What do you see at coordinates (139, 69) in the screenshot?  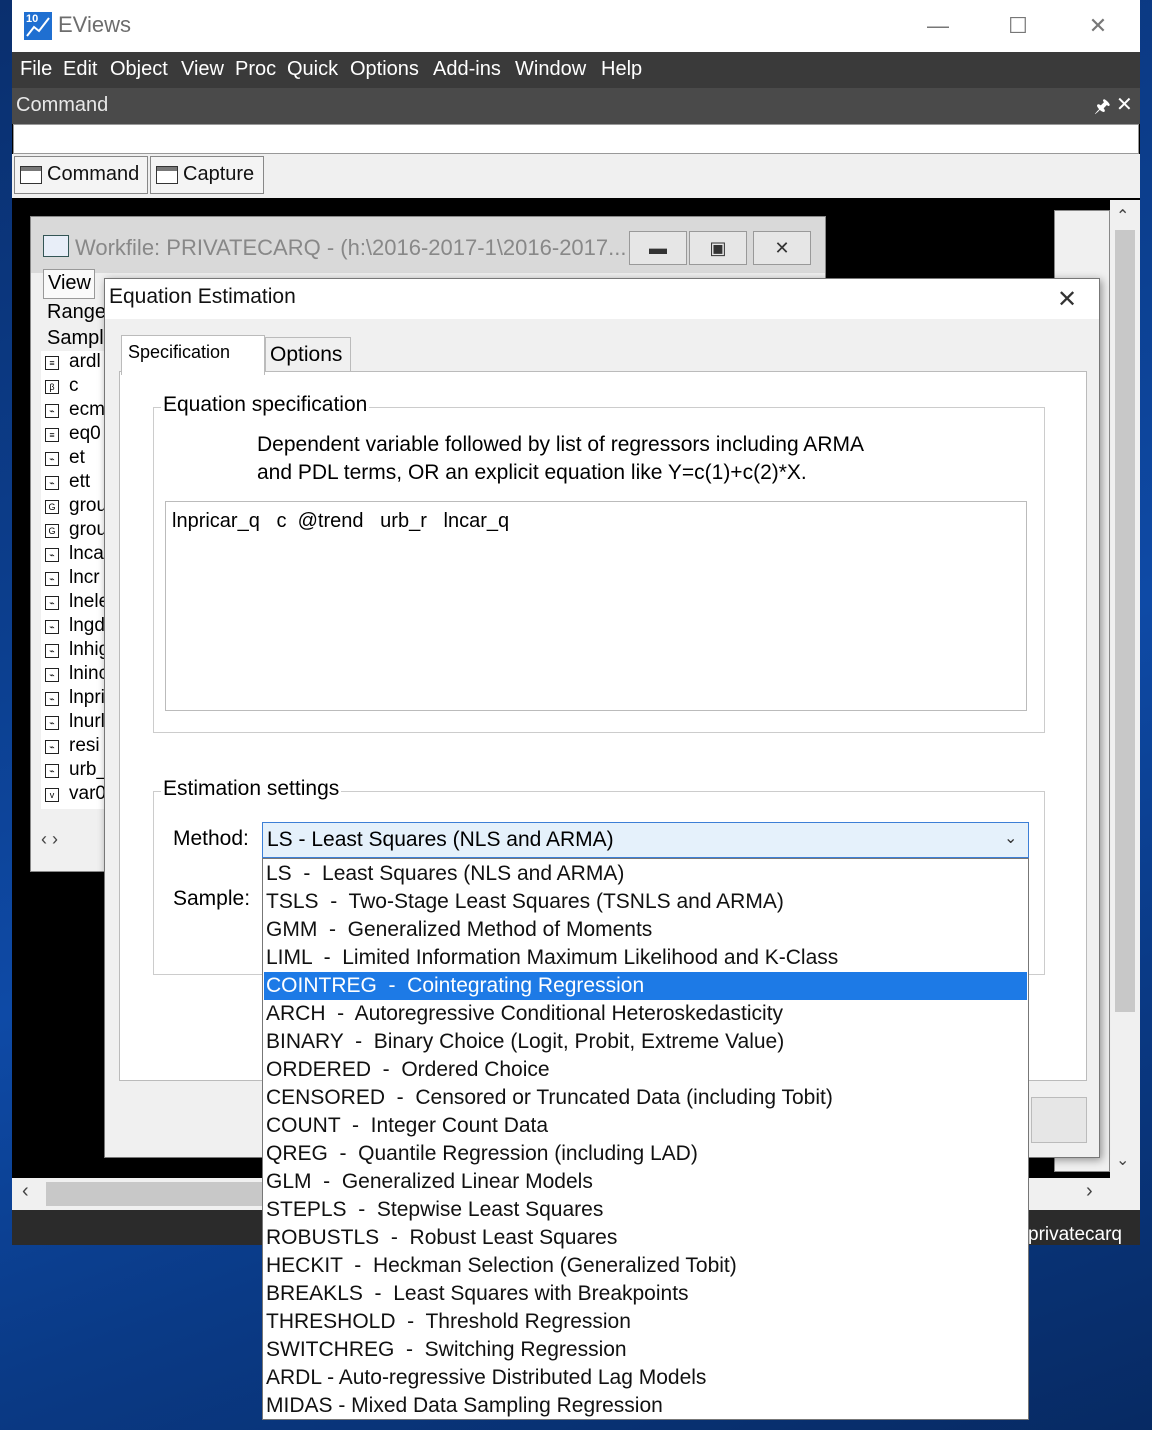 I see `menu-object: Object` at bounding box center [139, 69].